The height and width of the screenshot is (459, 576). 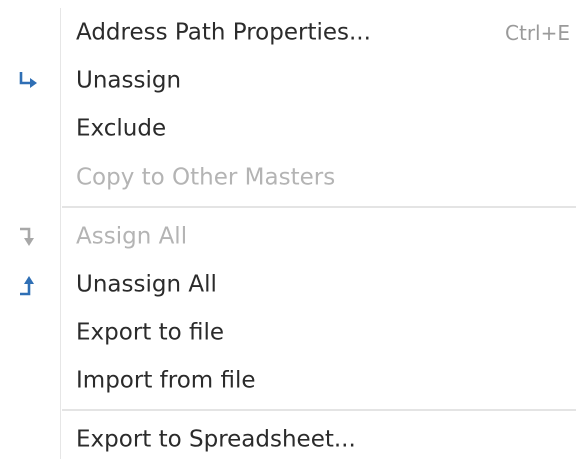 I want to click on menu-item-export-to-file: Export to file, so click(x=288, y=333).